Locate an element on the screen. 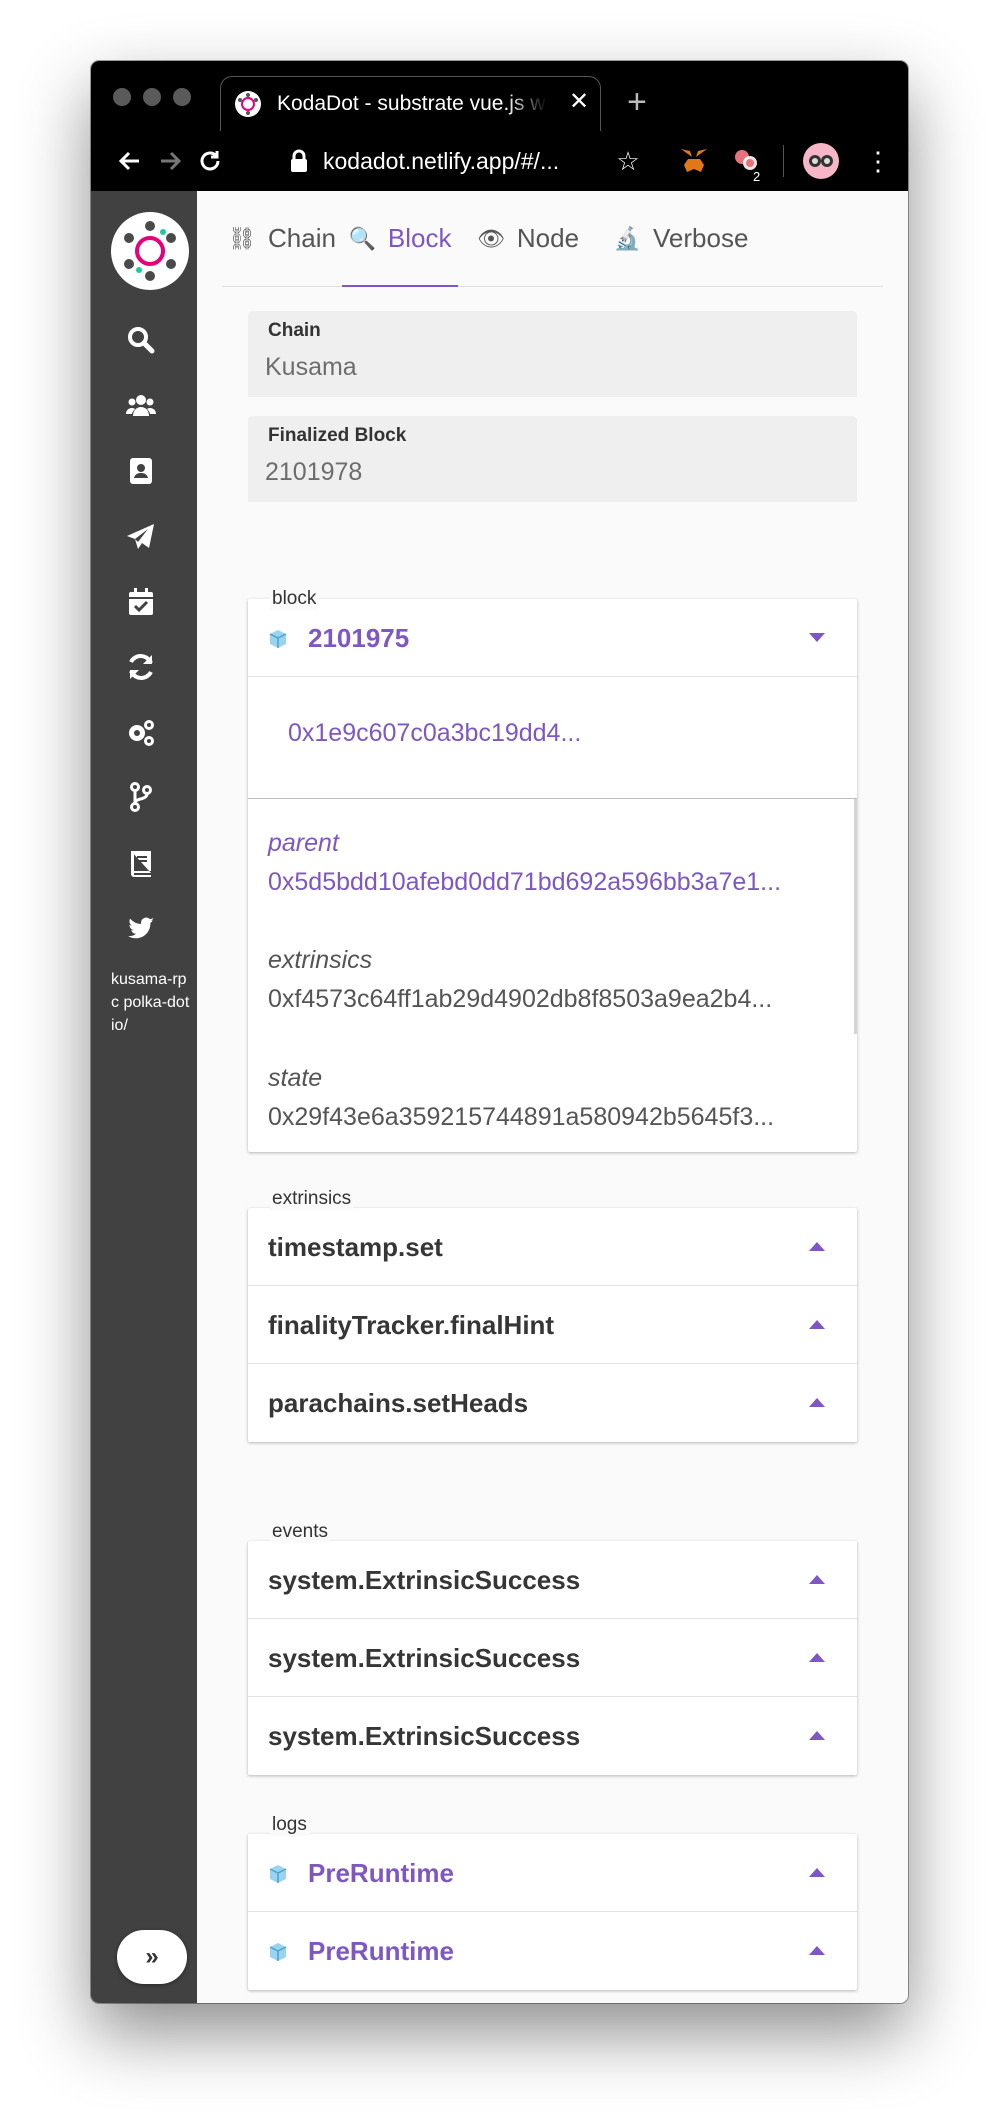 This screenshot has width=1000, height=2124. divider is located at coordinates (552, 798).